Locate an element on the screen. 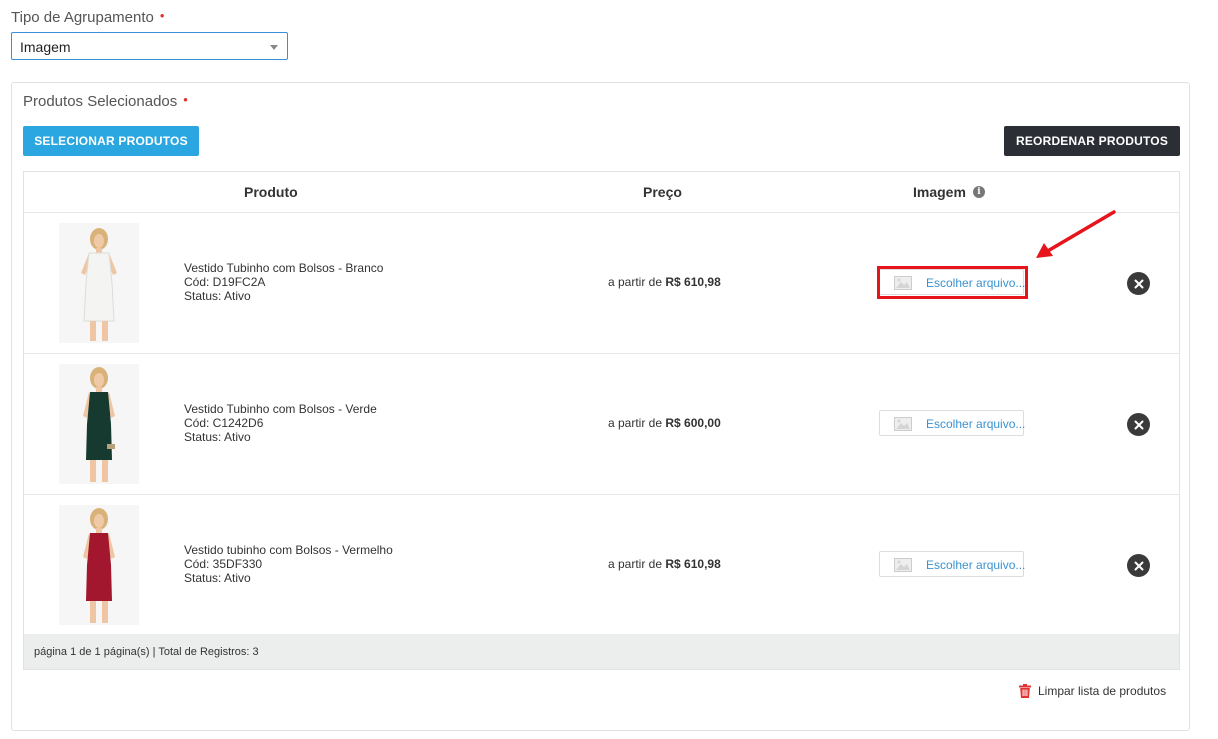 The width and height of the screenshot is (1218, 739). product-code: Cód: C1242D6 is located at coordinates (224, 423).